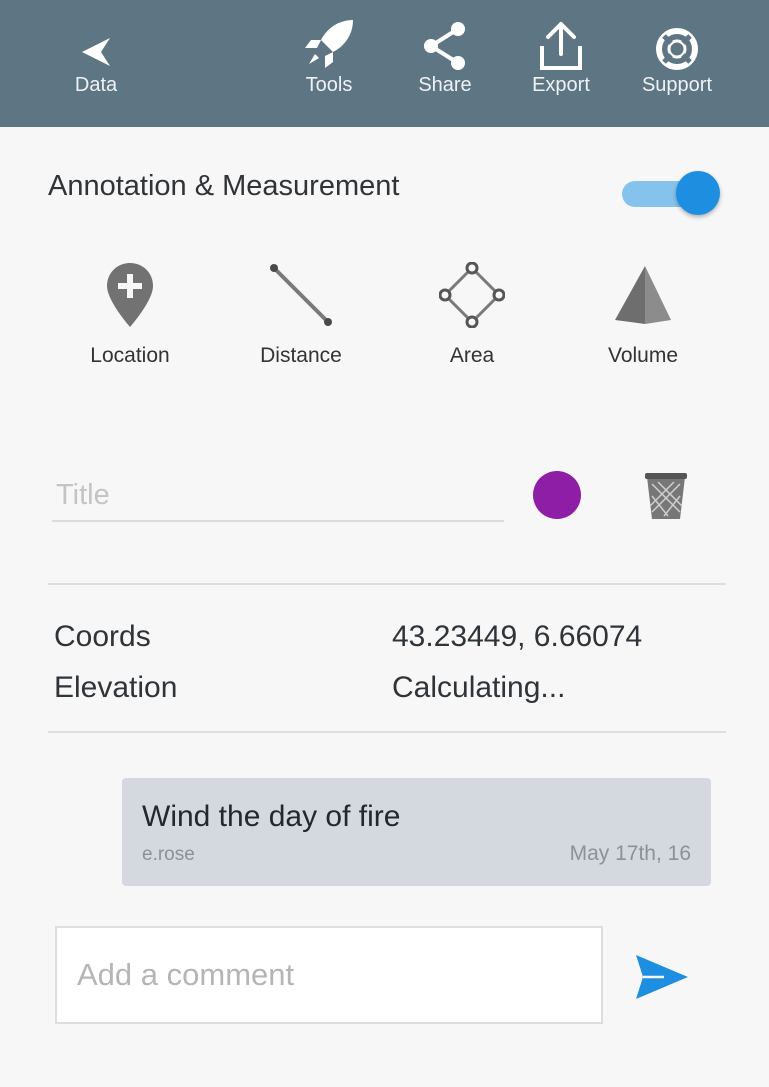  I want to click on tool-volume: Volume, so click(643, 317).